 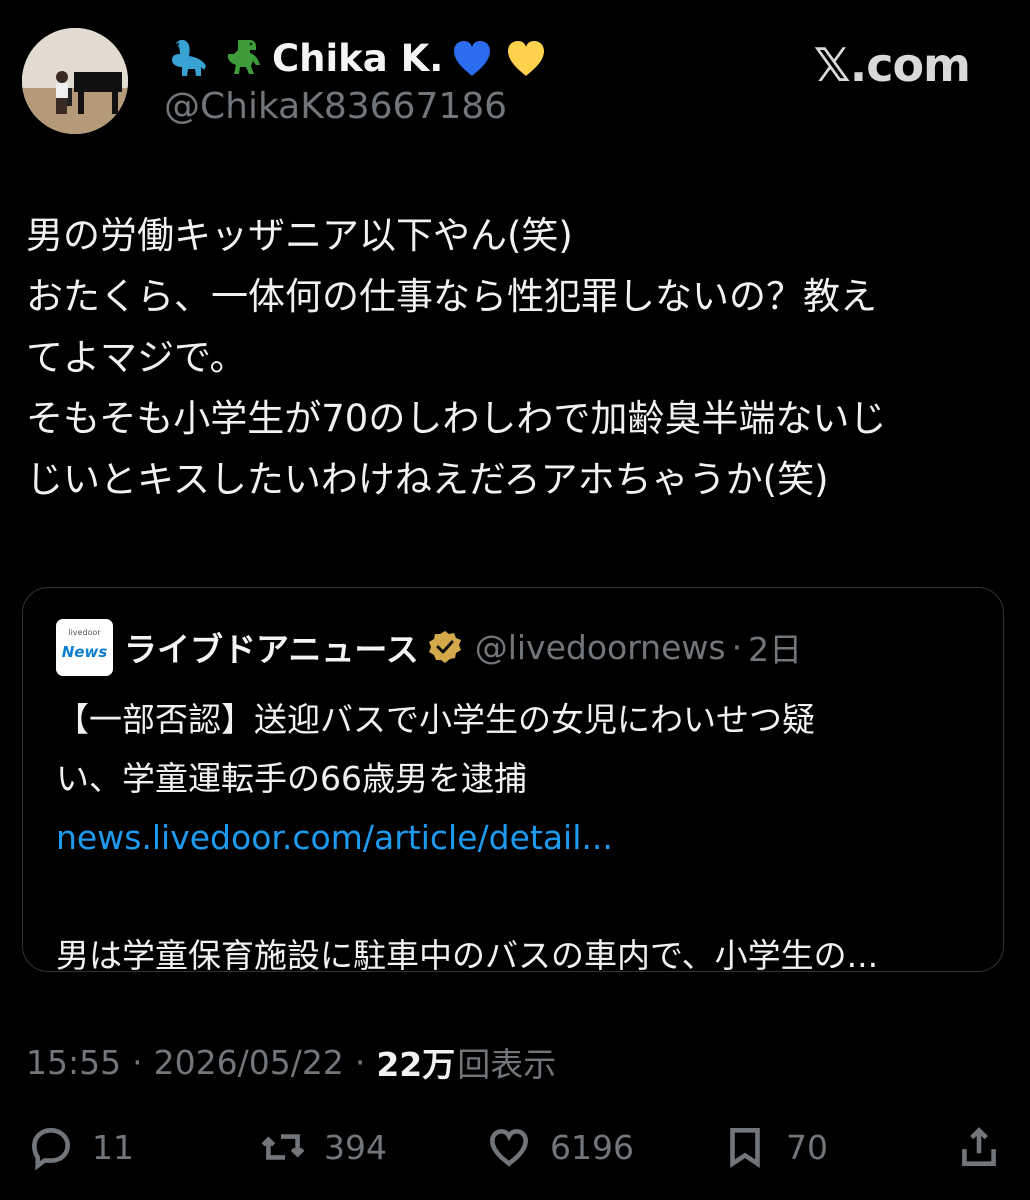 I want to click on quoted-account-handle: @livedoornews, so click(x=600, y=647).